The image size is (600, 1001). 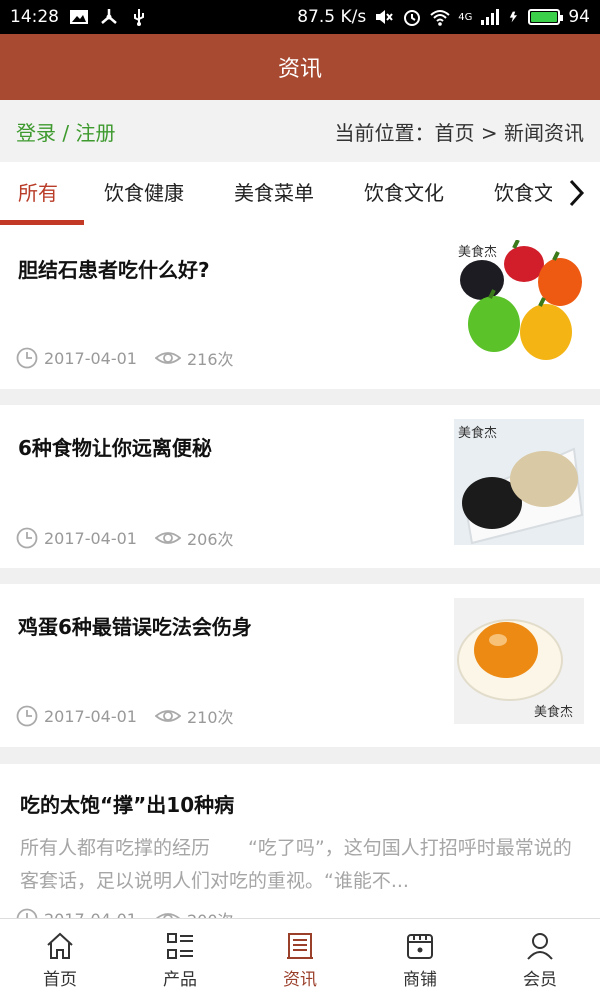 I want to click on status-bar: 14:28 87.5 K/s 4G 94, so click(x=300, y=17).